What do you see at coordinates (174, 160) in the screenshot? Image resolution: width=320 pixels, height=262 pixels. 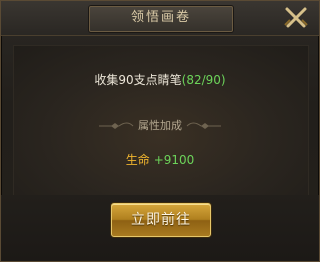 I see `attribute-value: +9100` at bounding box center [174, 160].